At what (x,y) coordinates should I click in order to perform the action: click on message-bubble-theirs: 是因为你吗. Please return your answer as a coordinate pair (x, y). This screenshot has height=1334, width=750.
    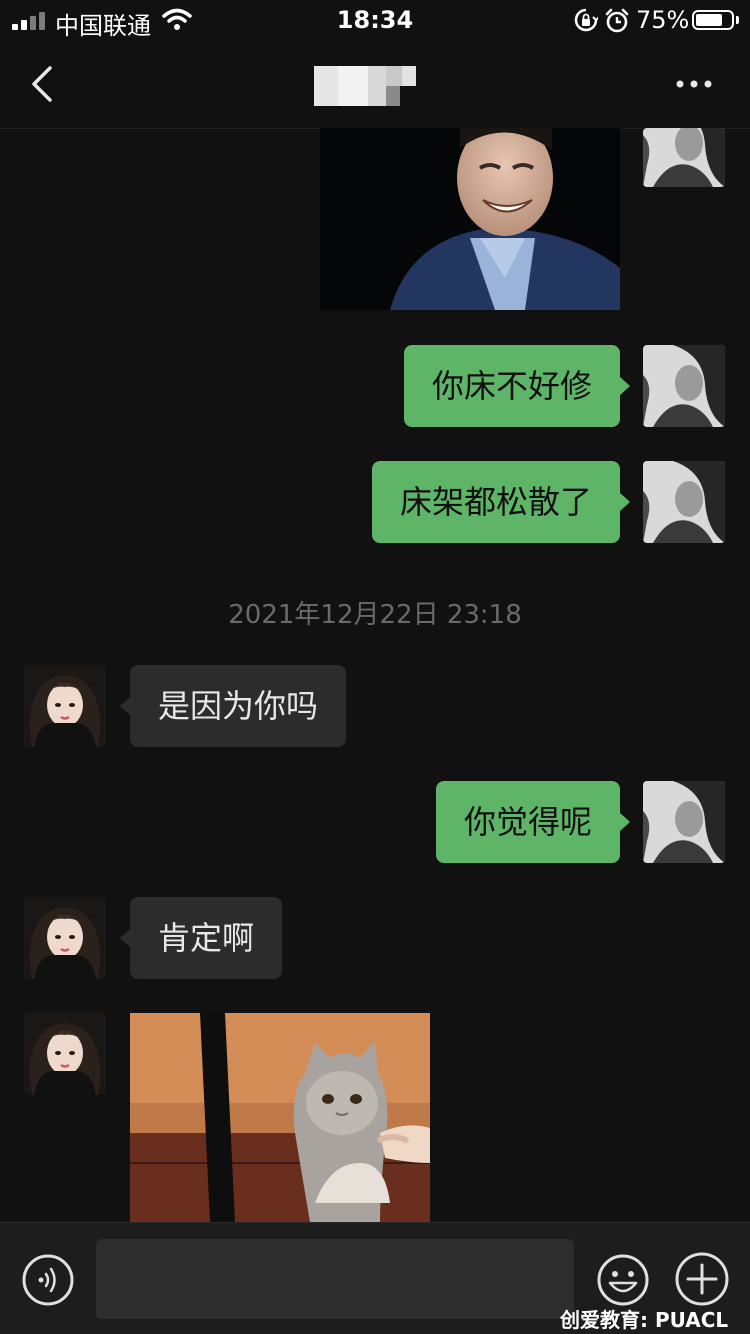
    Looking at the image, I should click on (238, 706).